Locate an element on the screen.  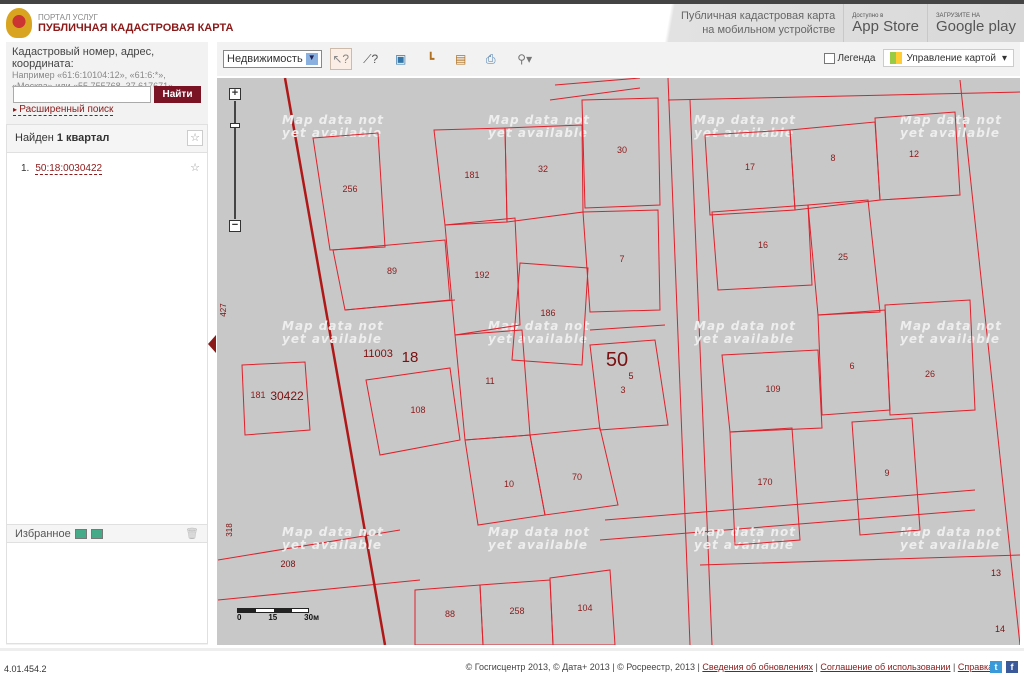
mobile-line2: на мобильном устройстве is located at coordinates (769, 30).